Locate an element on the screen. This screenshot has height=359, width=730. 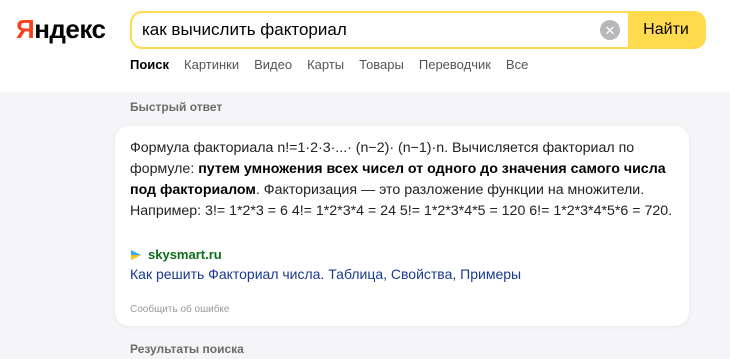
yandex-logo: Яндекс is located at coordinates (61, 29).